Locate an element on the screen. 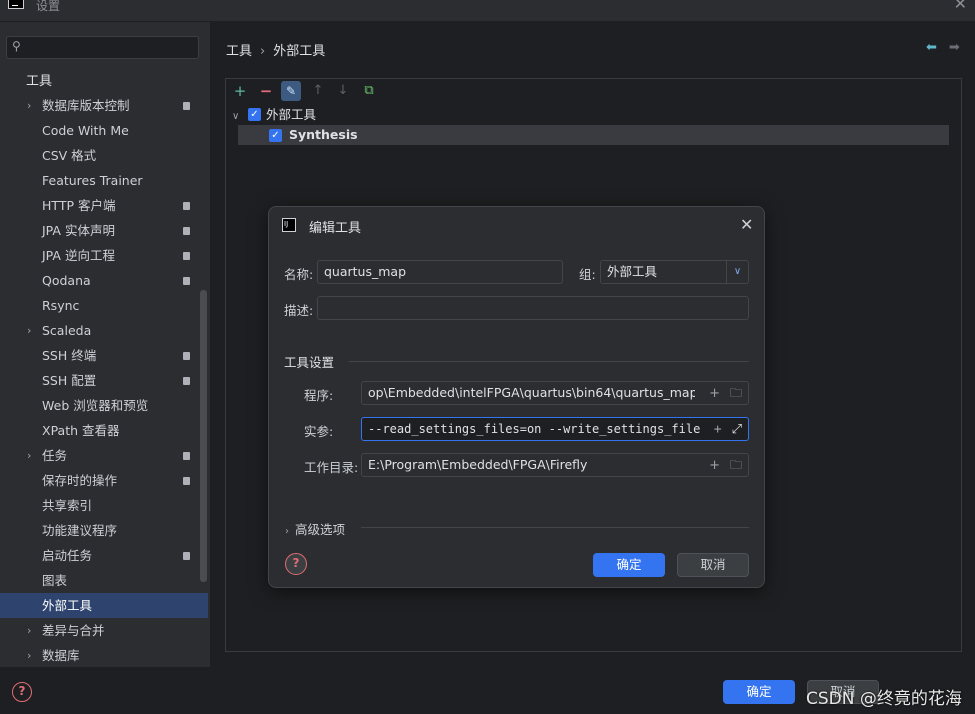 The width and height of the screenshot is (975, 714). description-field is located at coordinates (533, 308).